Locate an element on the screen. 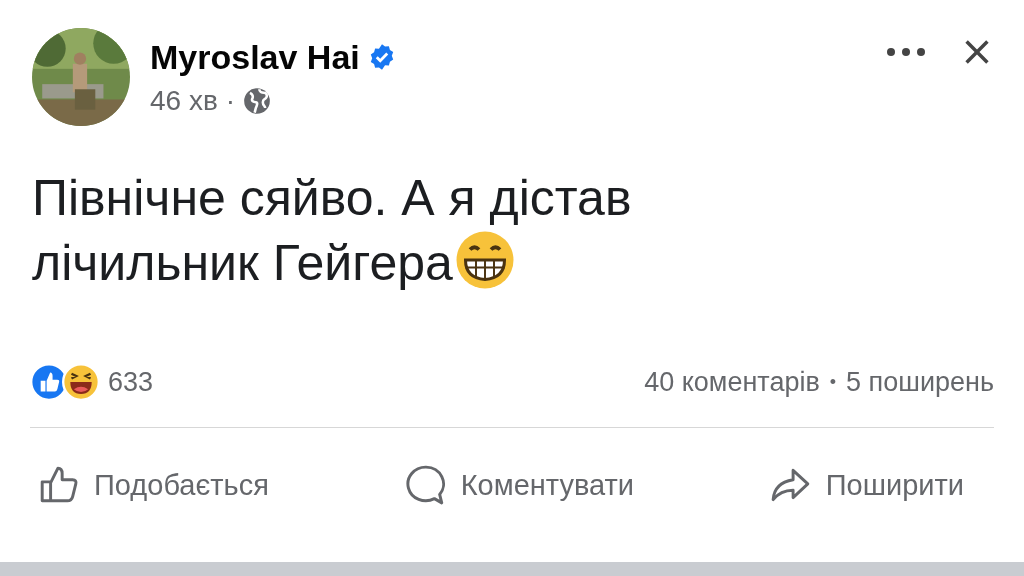 Image resolution: width=1024 pixels, height=576 pixels. comment-button: Коментувати is located at coordinates (519, 485).